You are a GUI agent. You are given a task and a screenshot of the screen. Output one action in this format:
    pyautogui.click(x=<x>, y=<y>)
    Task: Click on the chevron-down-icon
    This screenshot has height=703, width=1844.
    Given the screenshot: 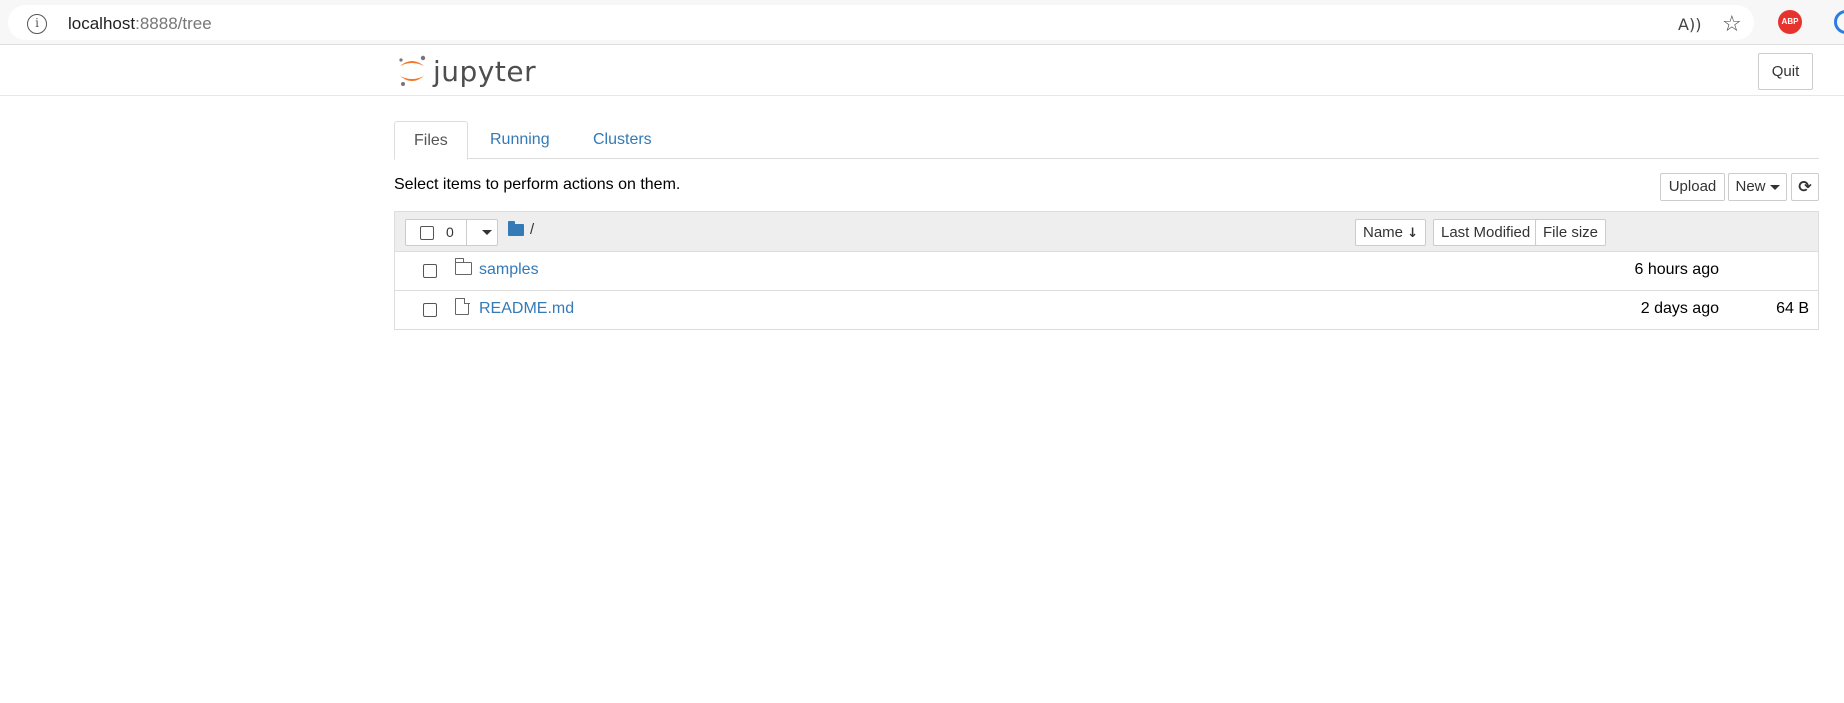 What is the action you would take?
    pyautogui.click(x=1774, y=187)
    